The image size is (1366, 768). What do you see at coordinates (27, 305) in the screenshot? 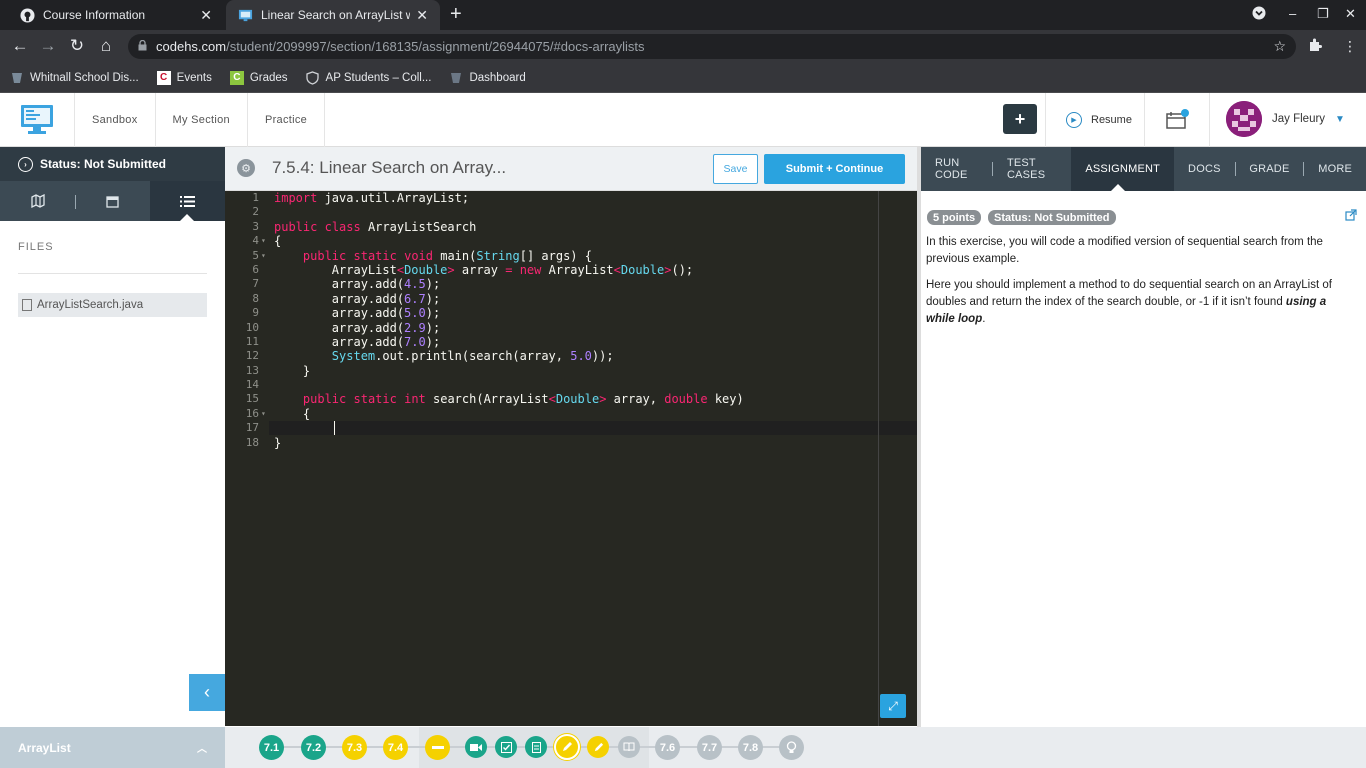
I see `file-icon` at bounding box center [27, 305].